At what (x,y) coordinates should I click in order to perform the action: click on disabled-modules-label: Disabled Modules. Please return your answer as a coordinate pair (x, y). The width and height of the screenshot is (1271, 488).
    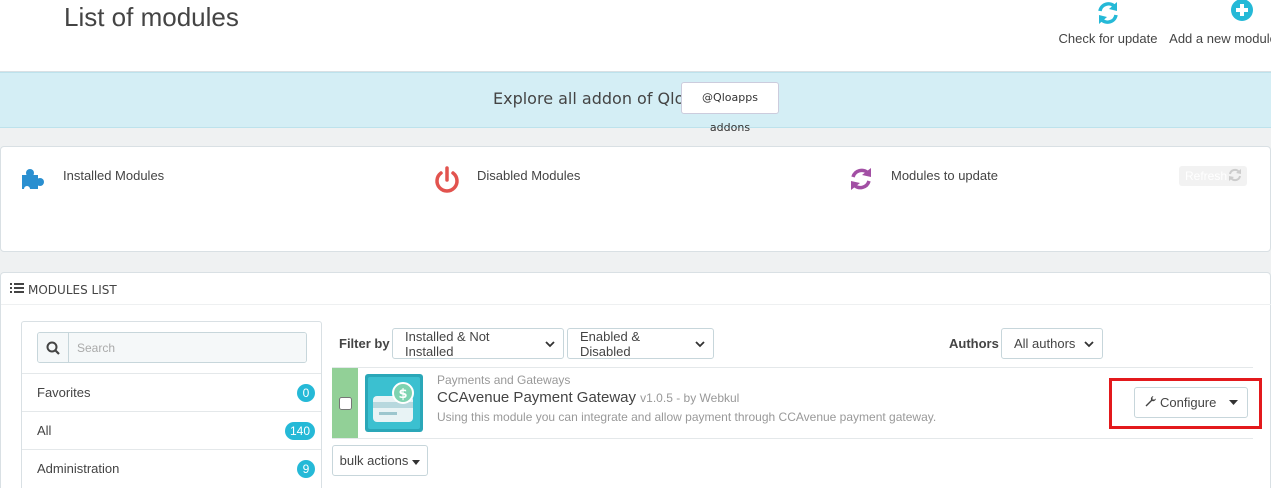
    Looking at the image, I should click on (529, 175).